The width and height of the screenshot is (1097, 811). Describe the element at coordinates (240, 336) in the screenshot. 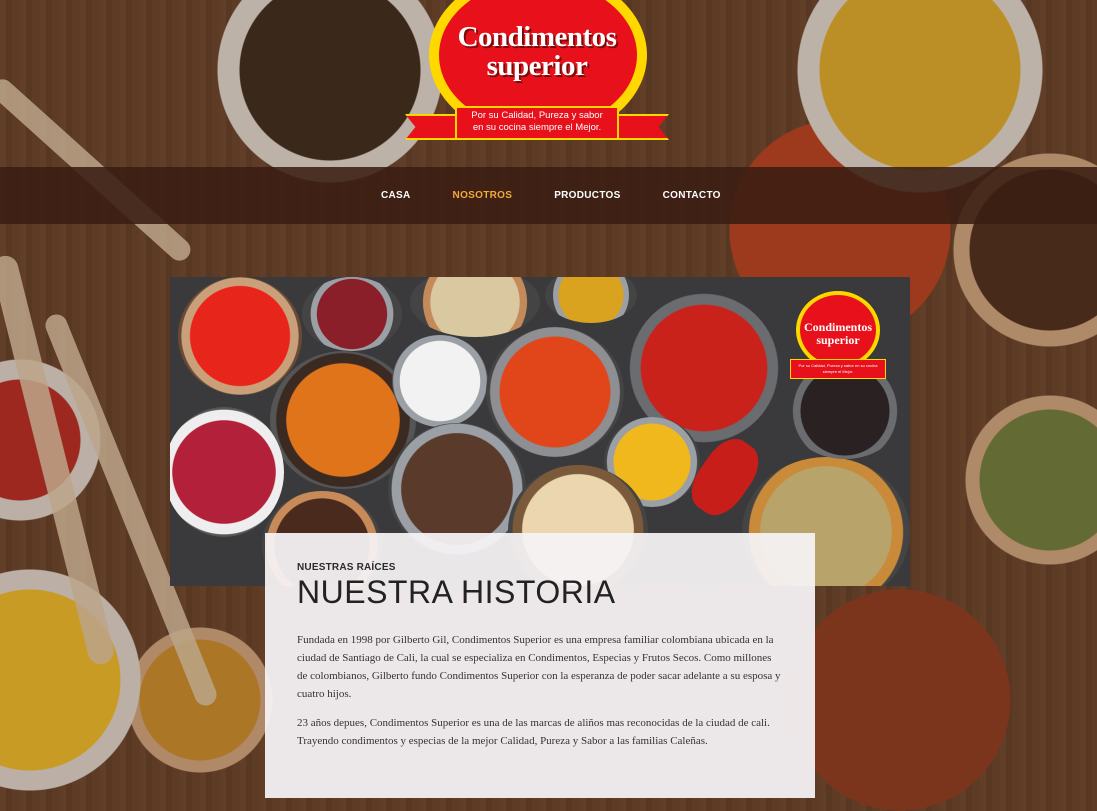

I see `bowl-red-chili` at that location.